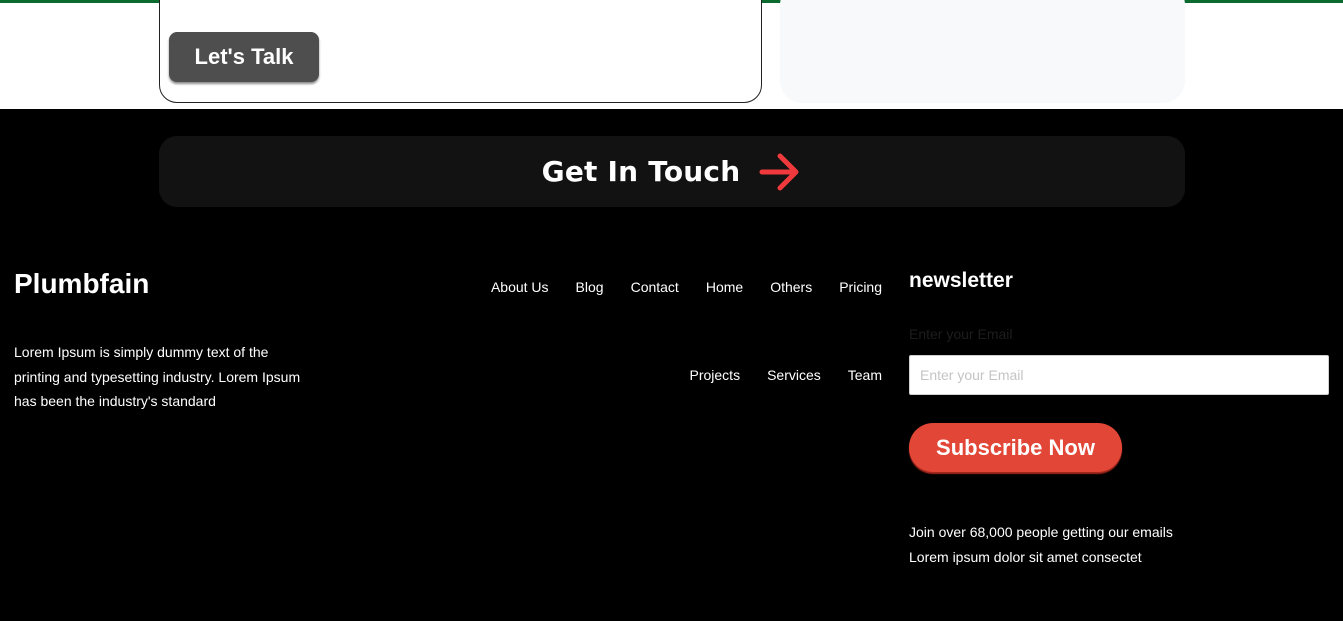 The width and height of the screenshot is (1343, 621). I want to click on get-in-touch-bar: Get In Touch, so click(672, 171).